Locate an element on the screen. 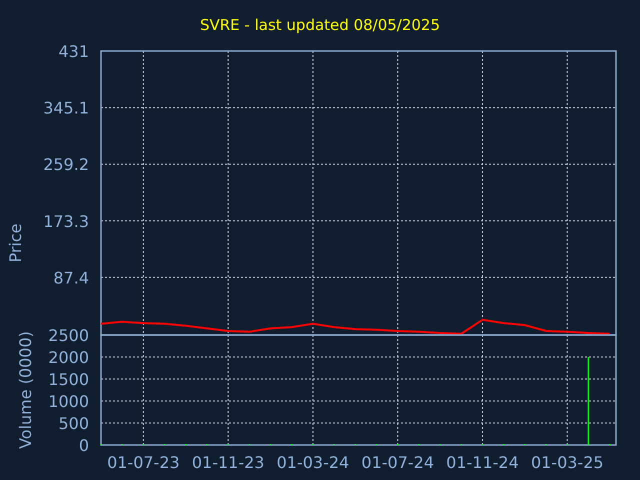  axis-tick-label: 01-07-24 is located at coordinates (397, 462).